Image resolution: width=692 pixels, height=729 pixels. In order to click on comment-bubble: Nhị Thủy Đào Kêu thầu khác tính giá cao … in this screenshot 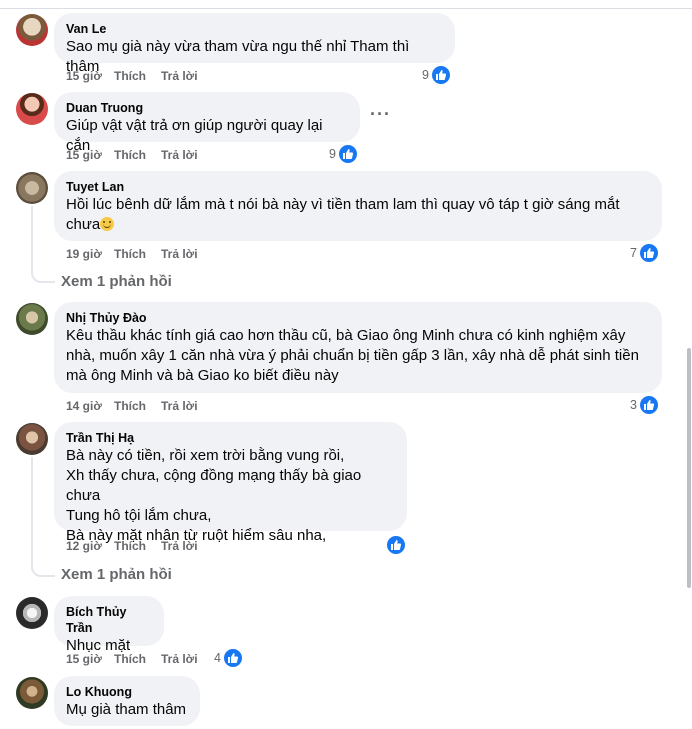, I will do `click(358, 347)`.